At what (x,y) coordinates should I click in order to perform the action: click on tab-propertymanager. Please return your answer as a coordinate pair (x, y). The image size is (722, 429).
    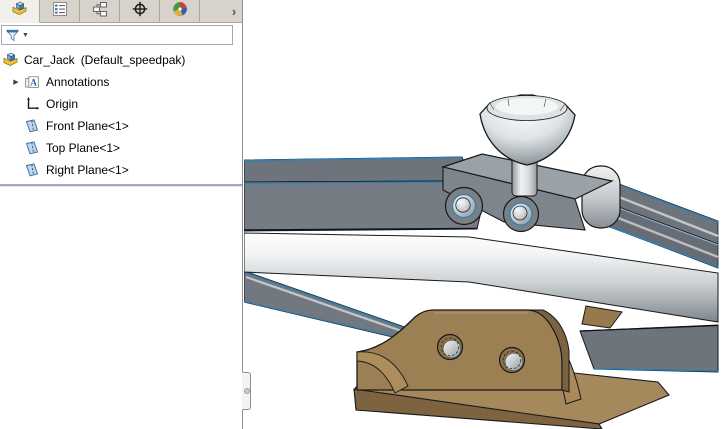
    Looking at the image, I should click on (60, 11).